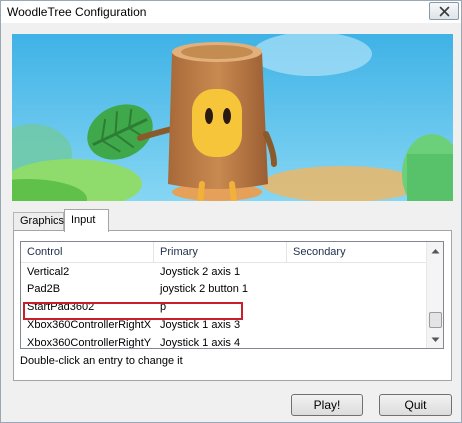 This screenshot has width=462, height=423. I want to click on control-name: Pad2B, so click(44, 289).